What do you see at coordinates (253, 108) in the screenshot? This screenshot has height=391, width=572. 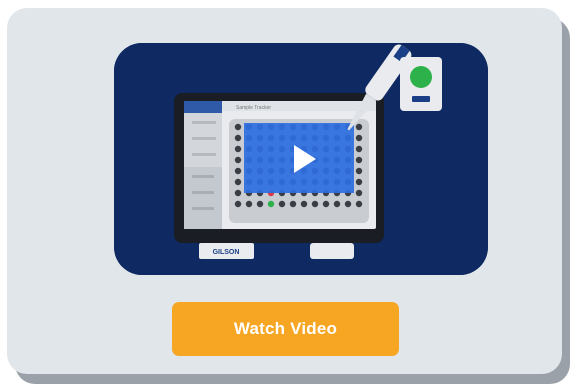 I see `screen-title: Sample Tracker` at bounding box center [253, 108].